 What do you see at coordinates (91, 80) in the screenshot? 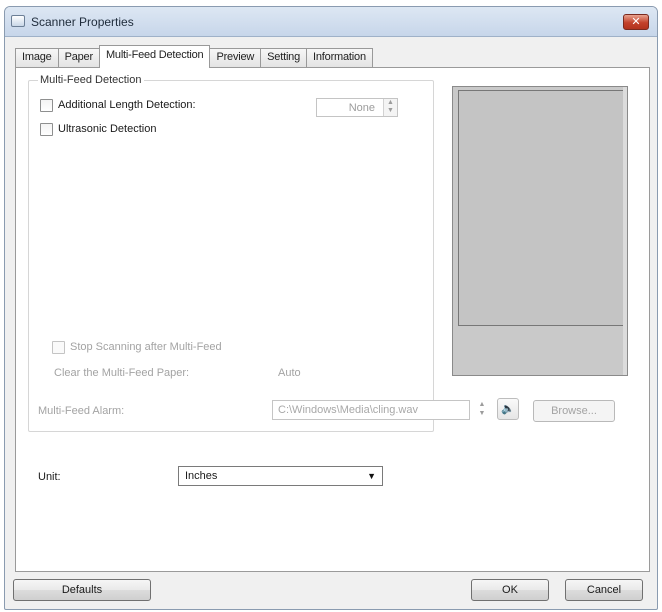
I see `multi-feed-group-title: Multi-Feed Detection` at bounding box center [91, 80].